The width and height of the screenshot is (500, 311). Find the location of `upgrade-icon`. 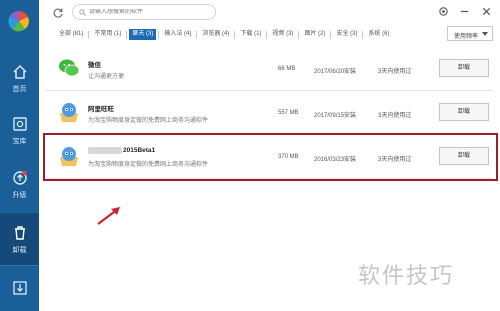

upgrade-icon is located at coordinates (19, 177).